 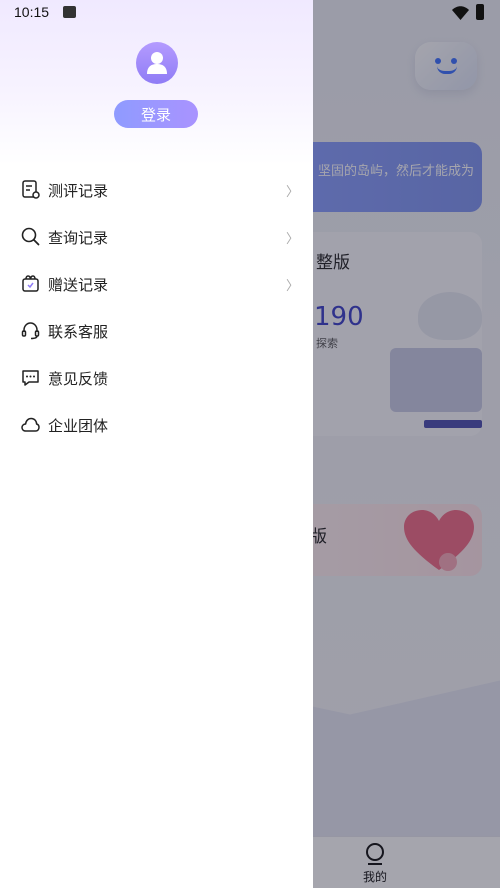 I want to click on avatar, so click(x=157, y=63).